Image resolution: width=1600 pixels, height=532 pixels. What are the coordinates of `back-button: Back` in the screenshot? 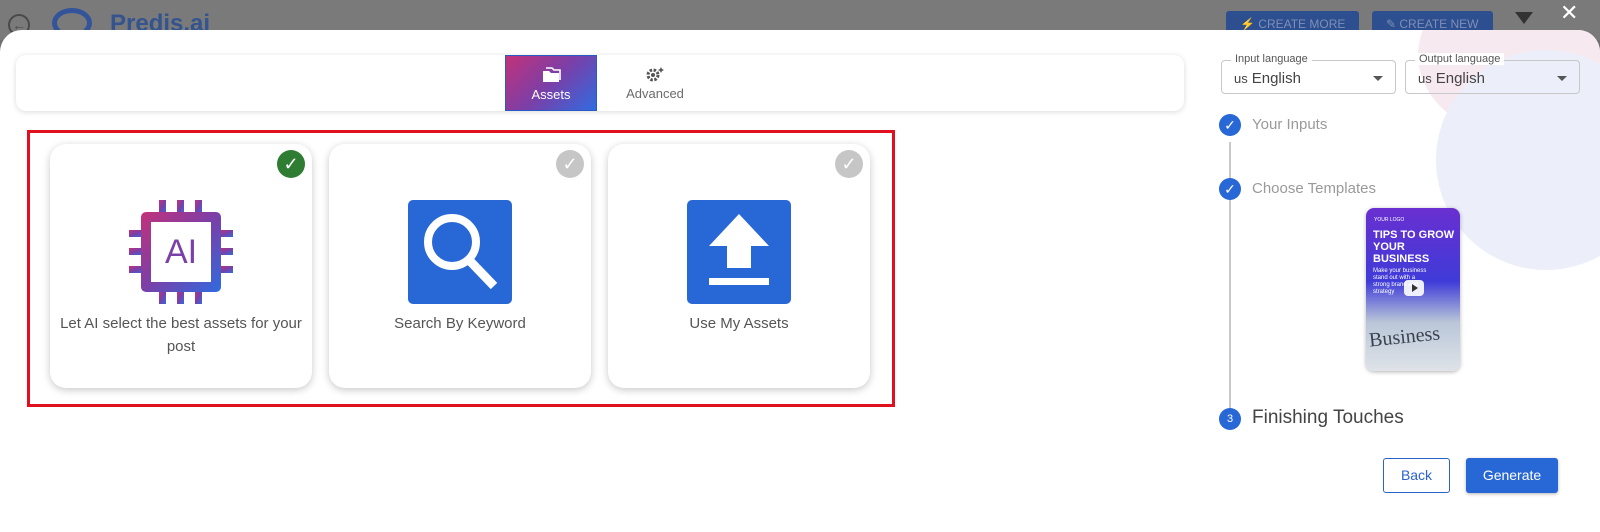 It's located at (1416, 475).